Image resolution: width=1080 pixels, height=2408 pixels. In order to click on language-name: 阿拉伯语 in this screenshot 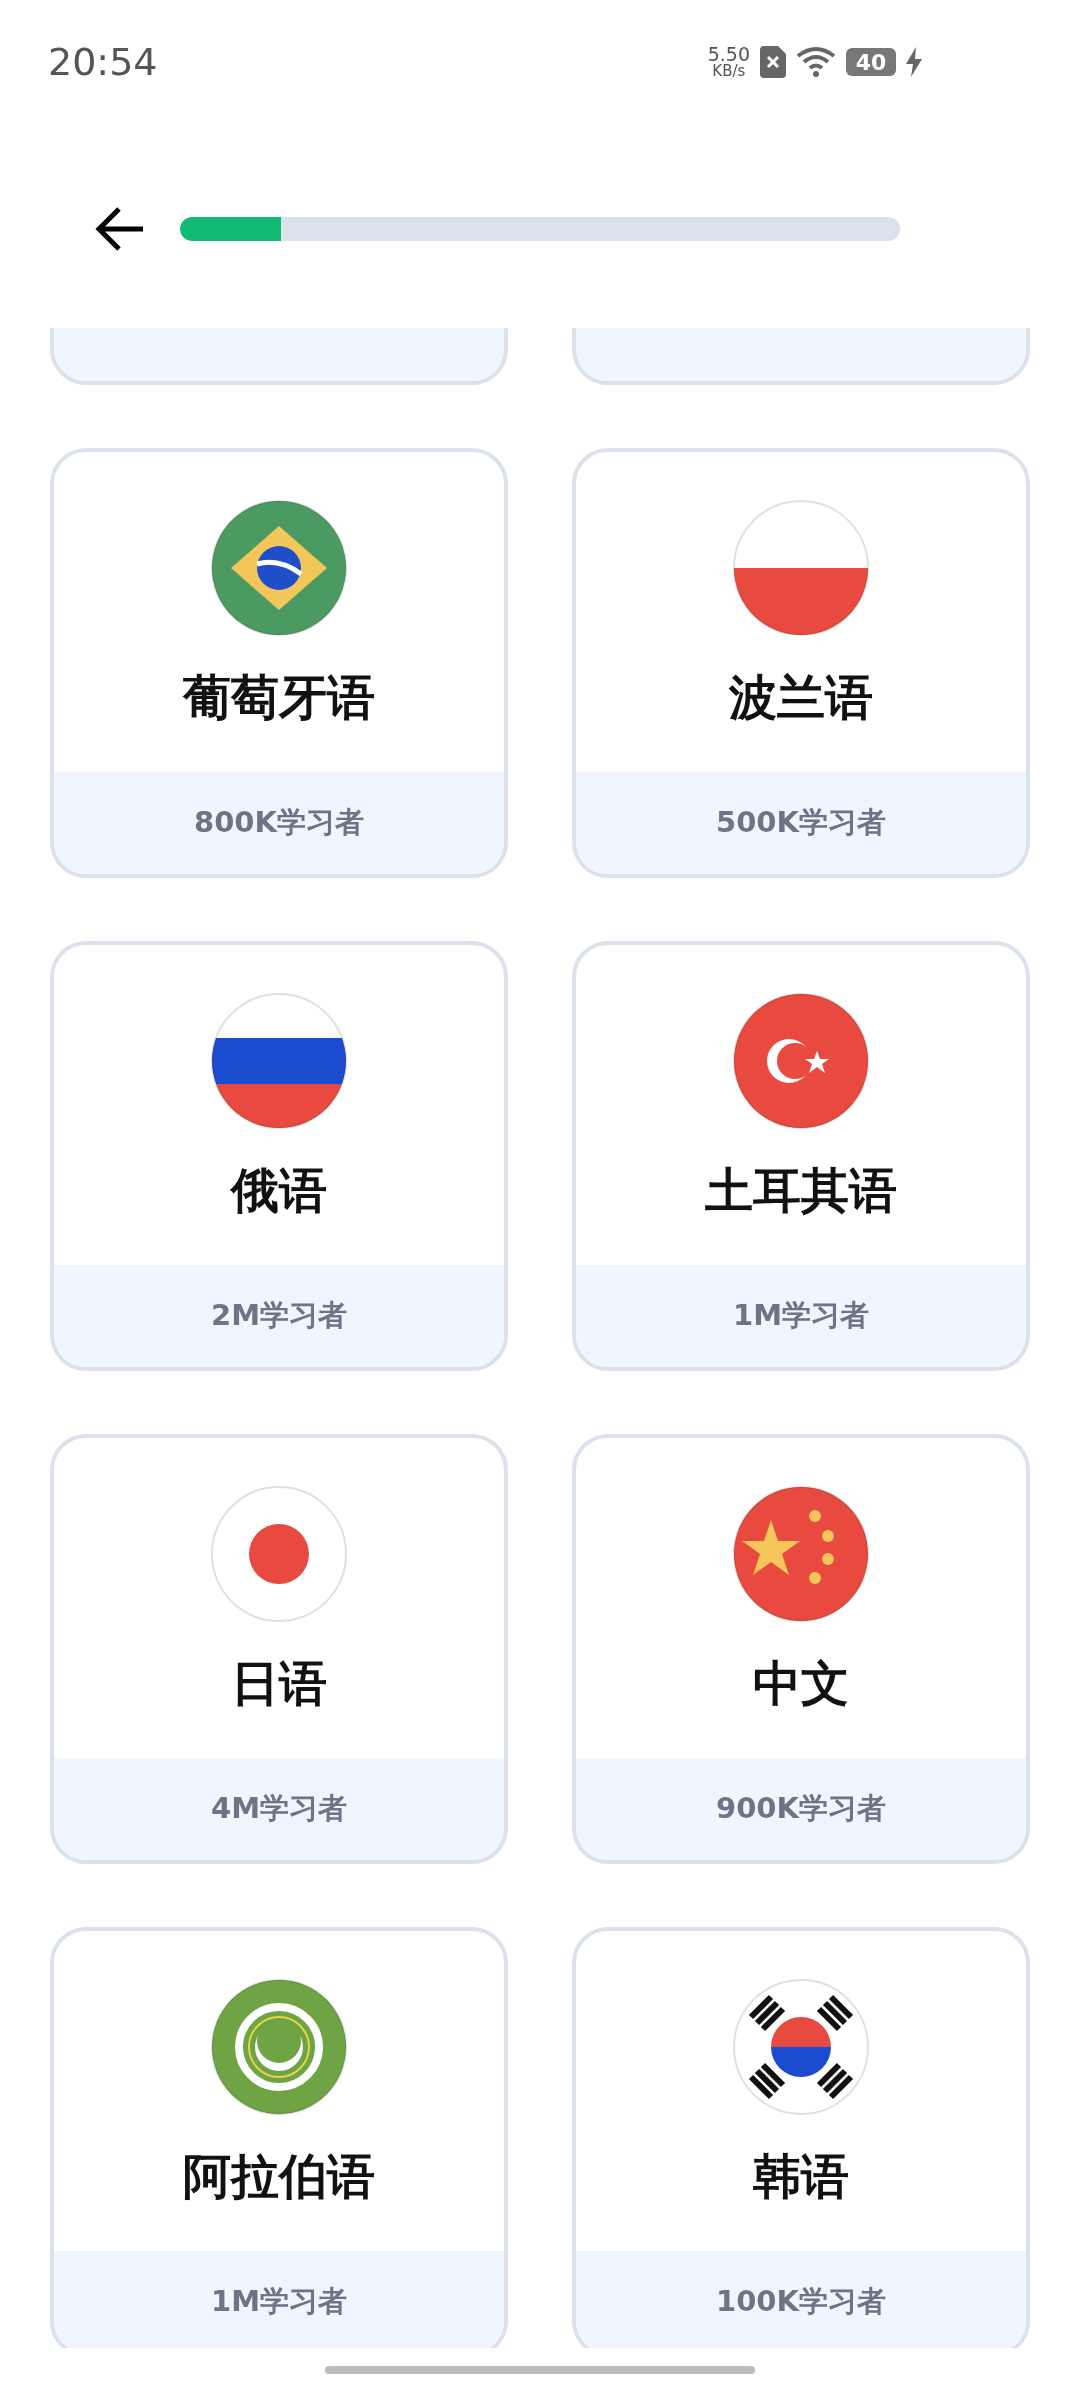, I will do `click(279, 2176)`.